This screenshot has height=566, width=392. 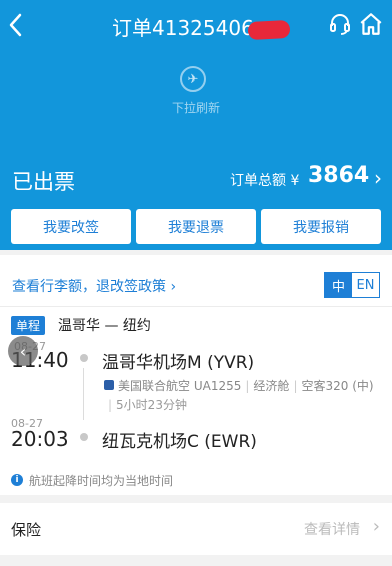 What do you see at coordinates (195, 108) in the screenshot?
I see `pull-to-refresh-hint: 下拉刷新` at bounding box center [195, 108].